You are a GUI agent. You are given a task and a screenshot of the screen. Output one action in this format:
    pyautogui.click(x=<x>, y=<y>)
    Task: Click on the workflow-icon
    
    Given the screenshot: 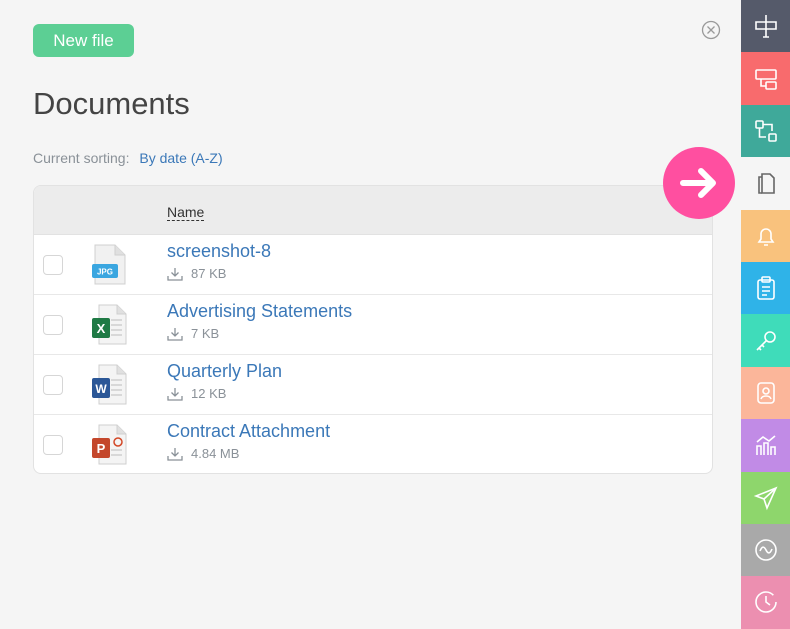 What is the action you would take?
    pyautogui.click(x=765, y=131)
    